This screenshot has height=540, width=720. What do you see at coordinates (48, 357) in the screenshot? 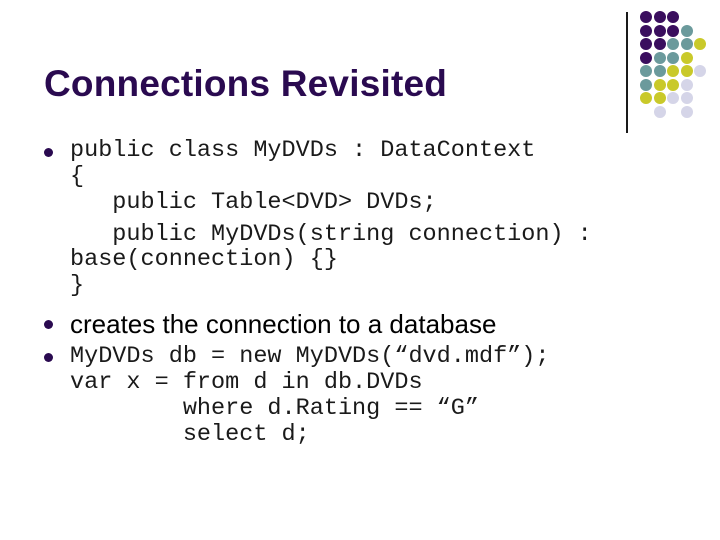
I see `bullet-3-icon` at bounding box center [48, 357].